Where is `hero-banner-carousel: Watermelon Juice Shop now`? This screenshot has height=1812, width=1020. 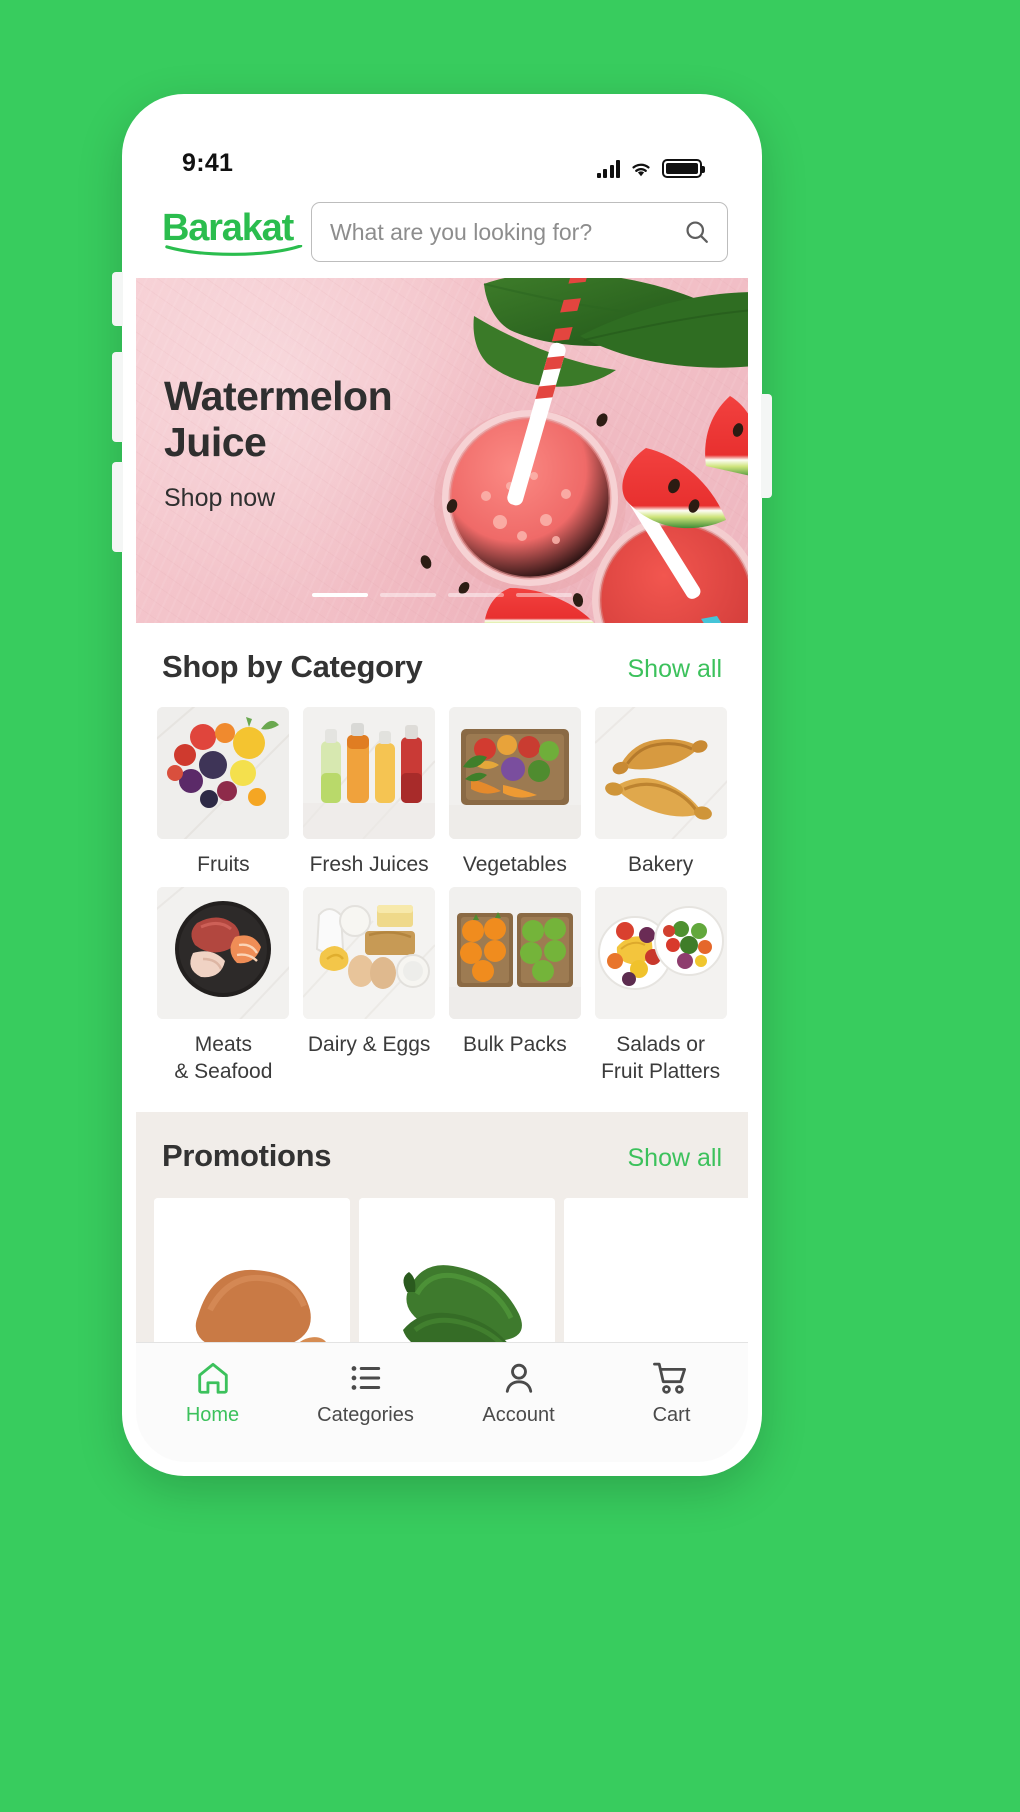 hero-banner-carousel: Watermelon Juice Shop now is located at coordinates (442, 450).